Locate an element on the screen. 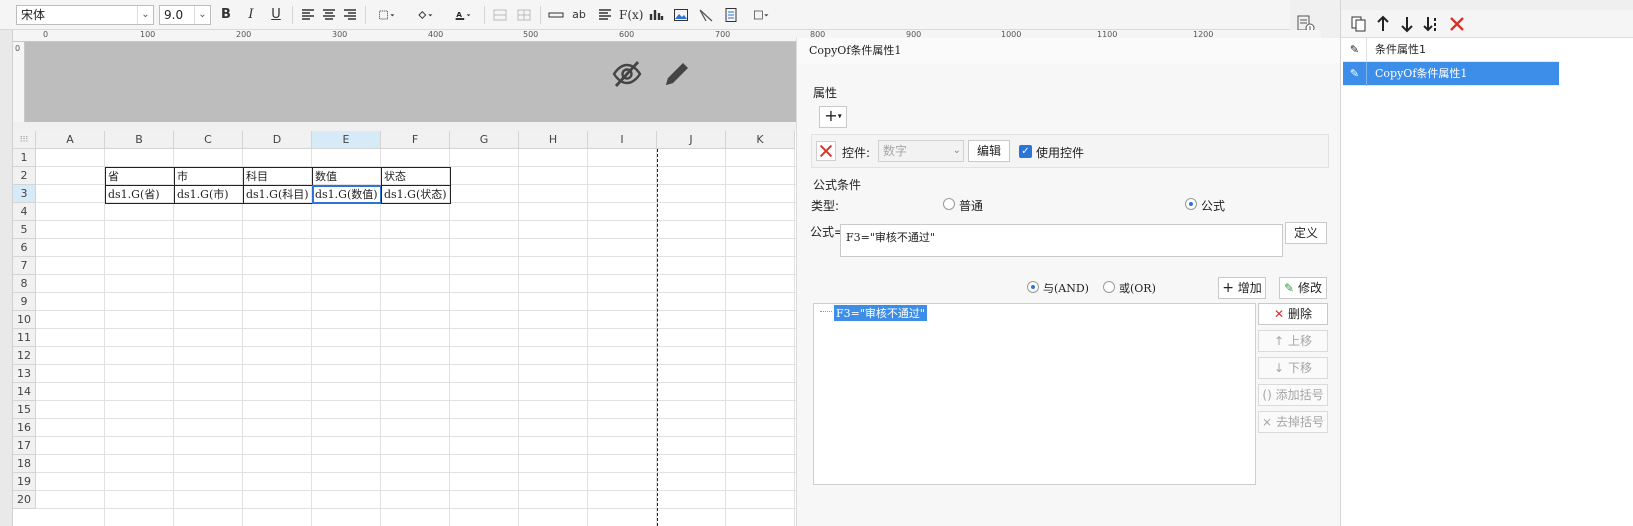 The image size is (1633, 526). define-button: 定义 is located at coordinates (1306, 233).